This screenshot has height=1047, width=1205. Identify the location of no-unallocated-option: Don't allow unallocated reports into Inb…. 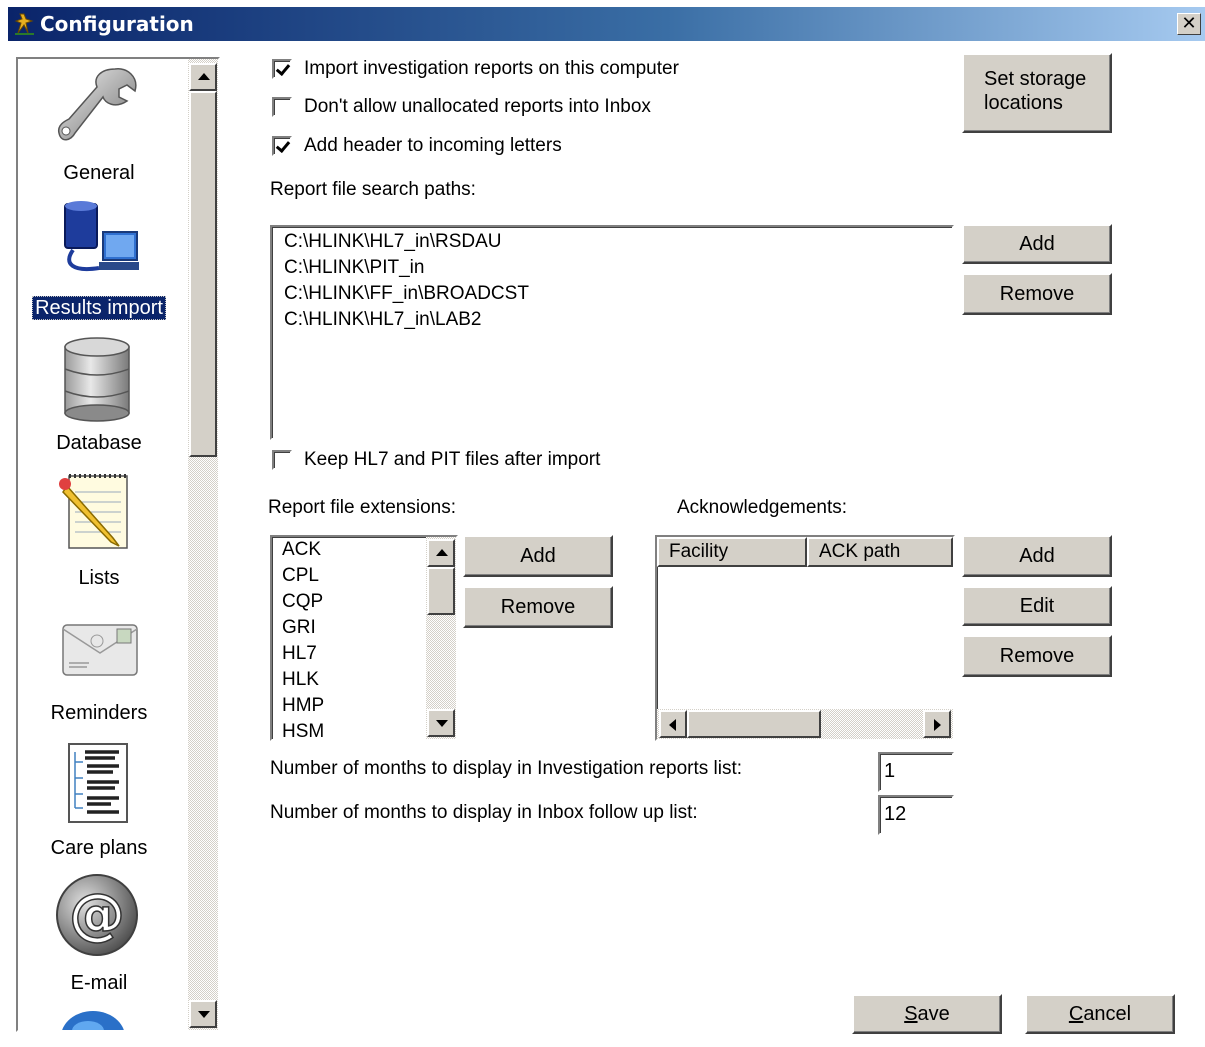
(461, 107).